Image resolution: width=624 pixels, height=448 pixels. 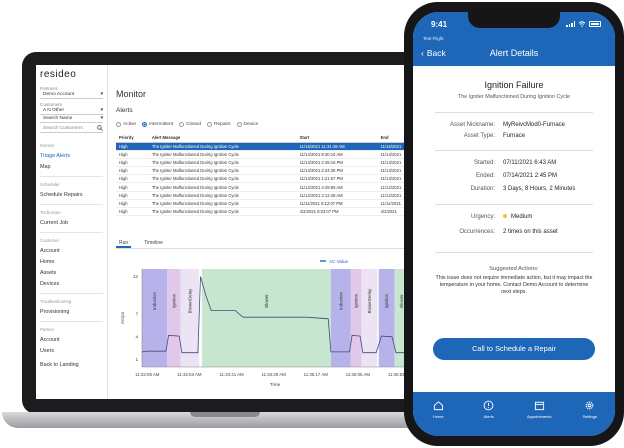 I want to click on customer-search-input: Search Customers, so click(x=71, y=128).